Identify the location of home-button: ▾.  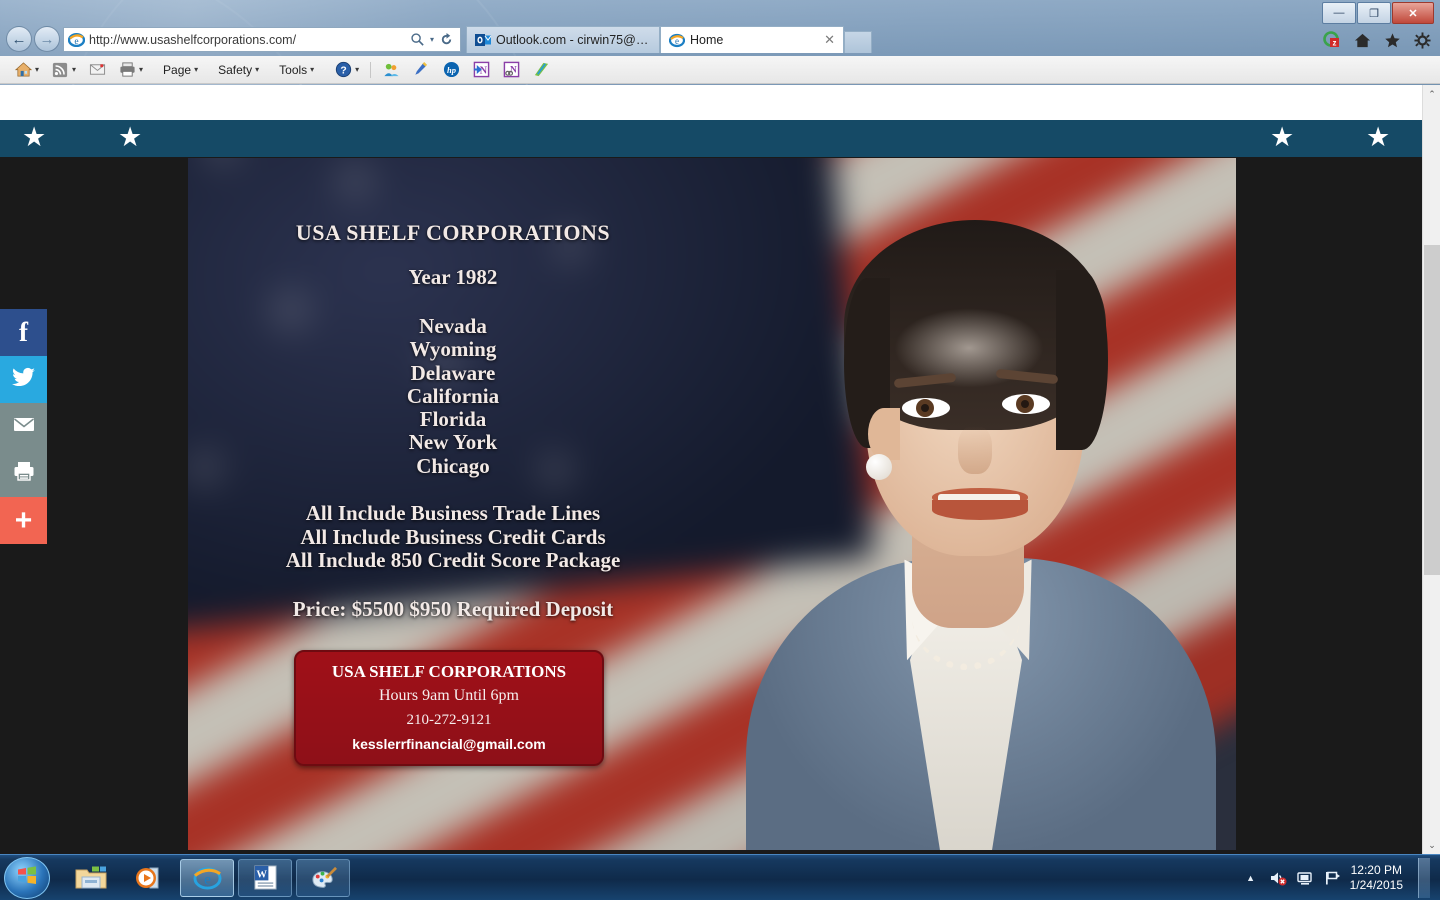
(26, 70).